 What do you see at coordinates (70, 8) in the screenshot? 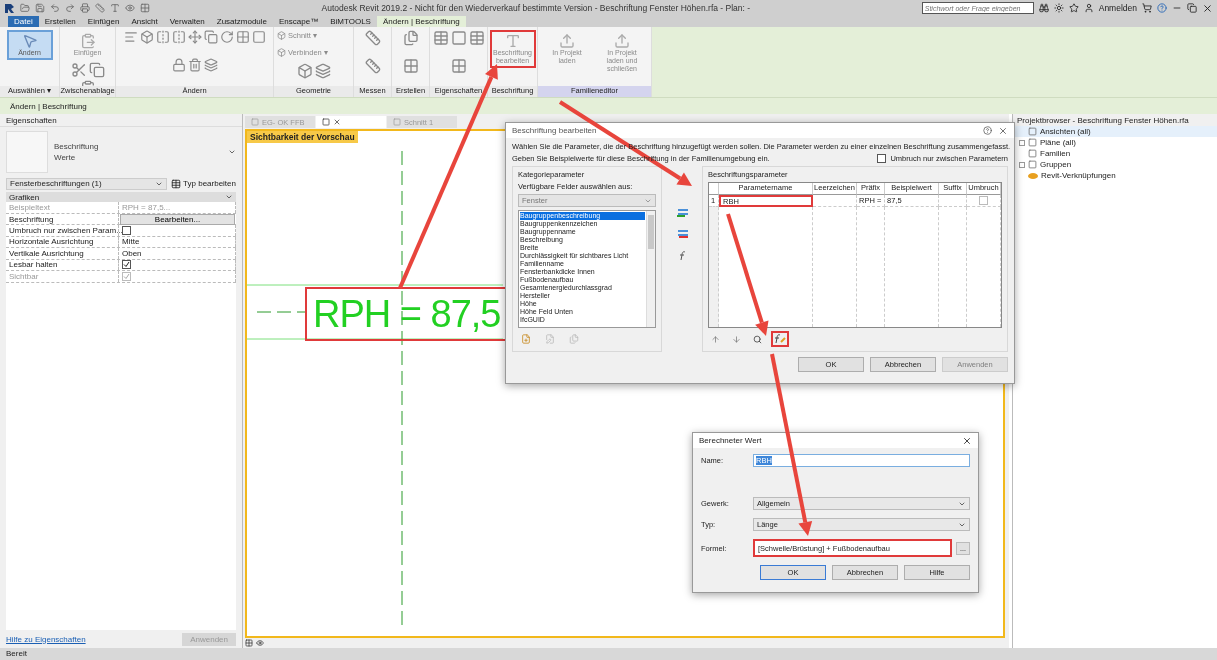
I see `redo-icon` at bounding box center [70, 8].